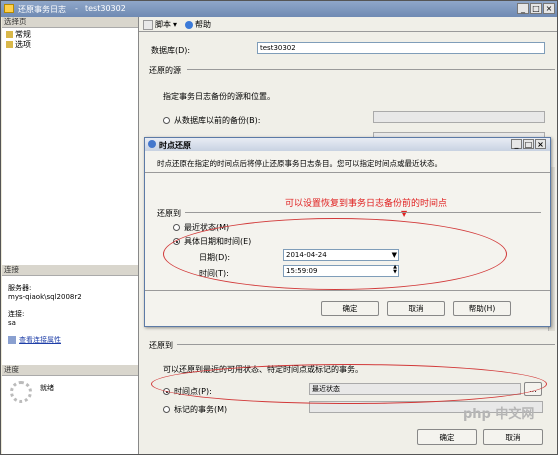  I want to click on chevron-down-icon: ▾, so click(175, 24).